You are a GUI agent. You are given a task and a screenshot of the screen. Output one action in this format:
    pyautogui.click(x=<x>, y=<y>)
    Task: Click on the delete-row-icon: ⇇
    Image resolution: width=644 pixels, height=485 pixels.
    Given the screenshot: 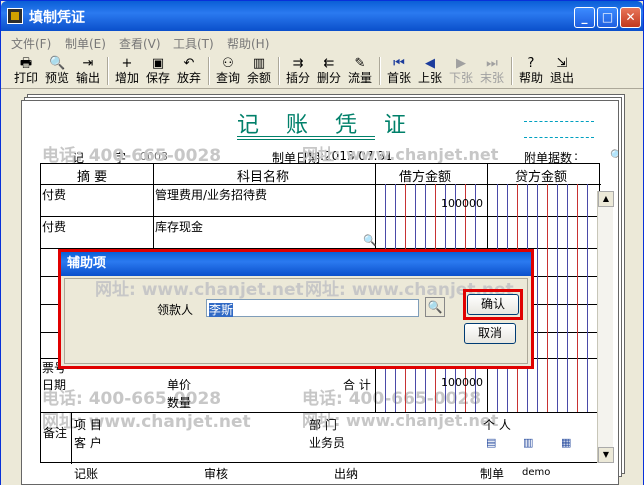 What is the action you would take?
    pyautogui.click(x=329, y=63)
    